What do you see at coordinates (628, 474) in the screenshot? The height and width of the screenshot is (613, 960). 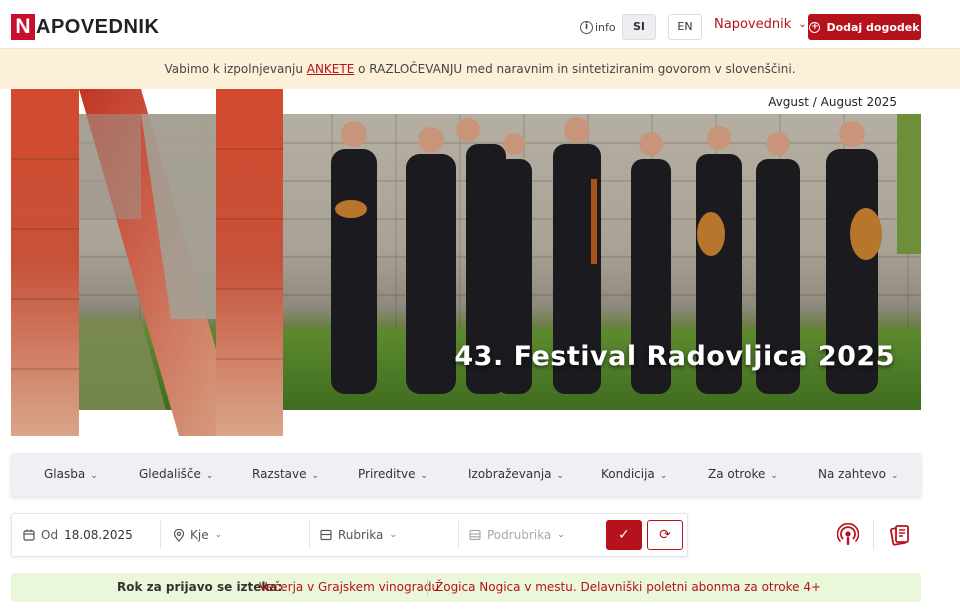 I see `category-label: Kondicija` at bounding box center [628, 474].